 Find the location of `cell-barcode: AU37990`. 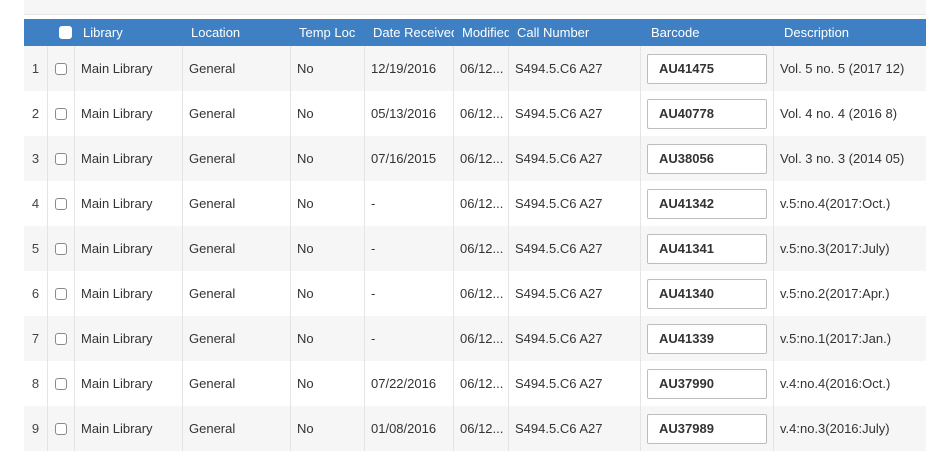

cell-barcode: AU37990 is located at coordinates (707, 383).